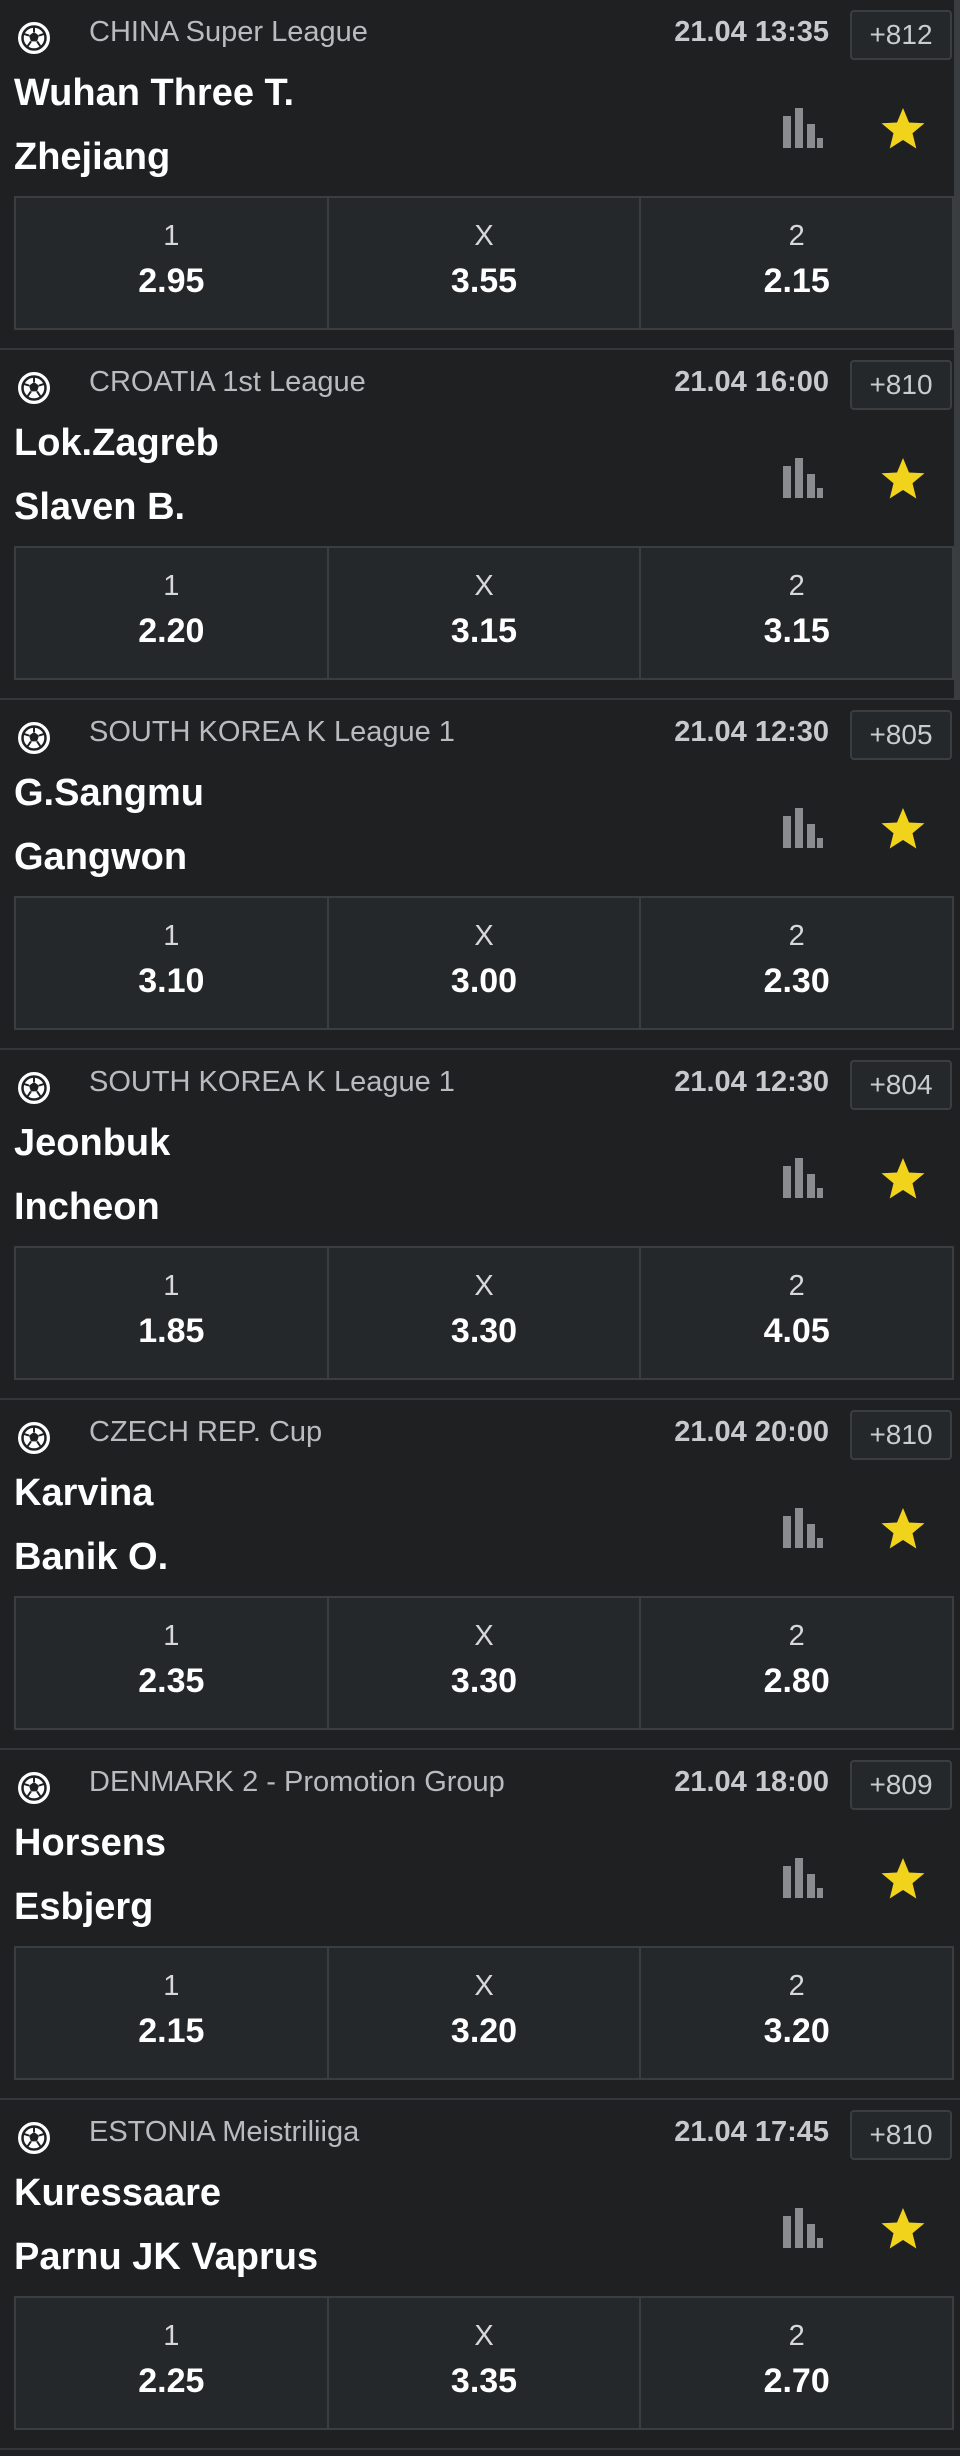 The height and width of the screenshot is (2456, 960). I want to click on match-header: CHINA Super League 21.04 13:35 +812, so click(480, 35).